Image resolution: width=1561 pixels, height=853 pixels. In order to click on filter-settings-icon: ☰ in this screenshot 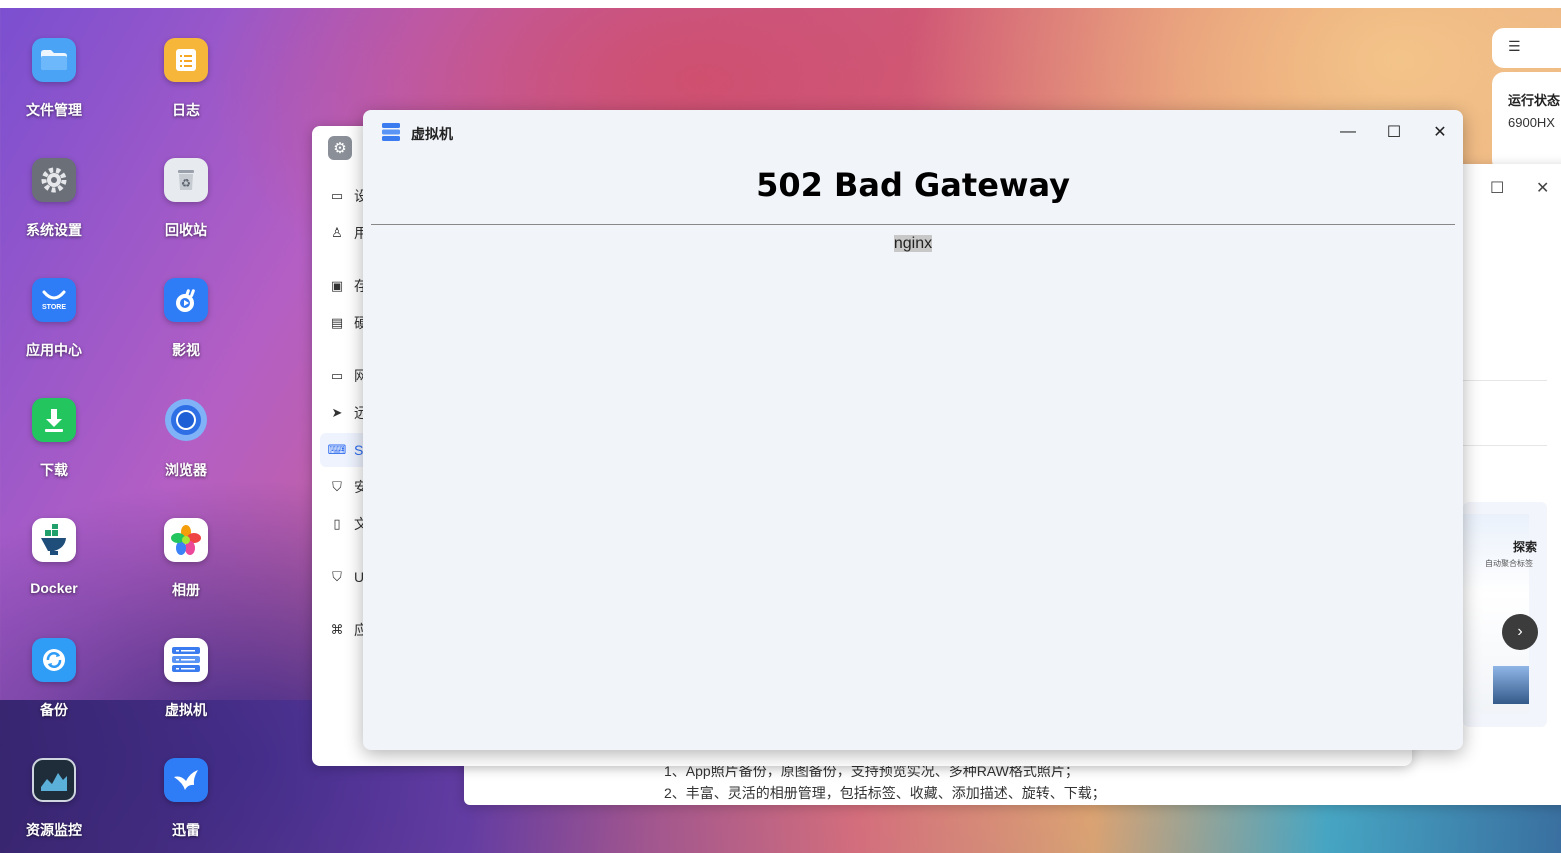, I will do `click(1514, 46)`.